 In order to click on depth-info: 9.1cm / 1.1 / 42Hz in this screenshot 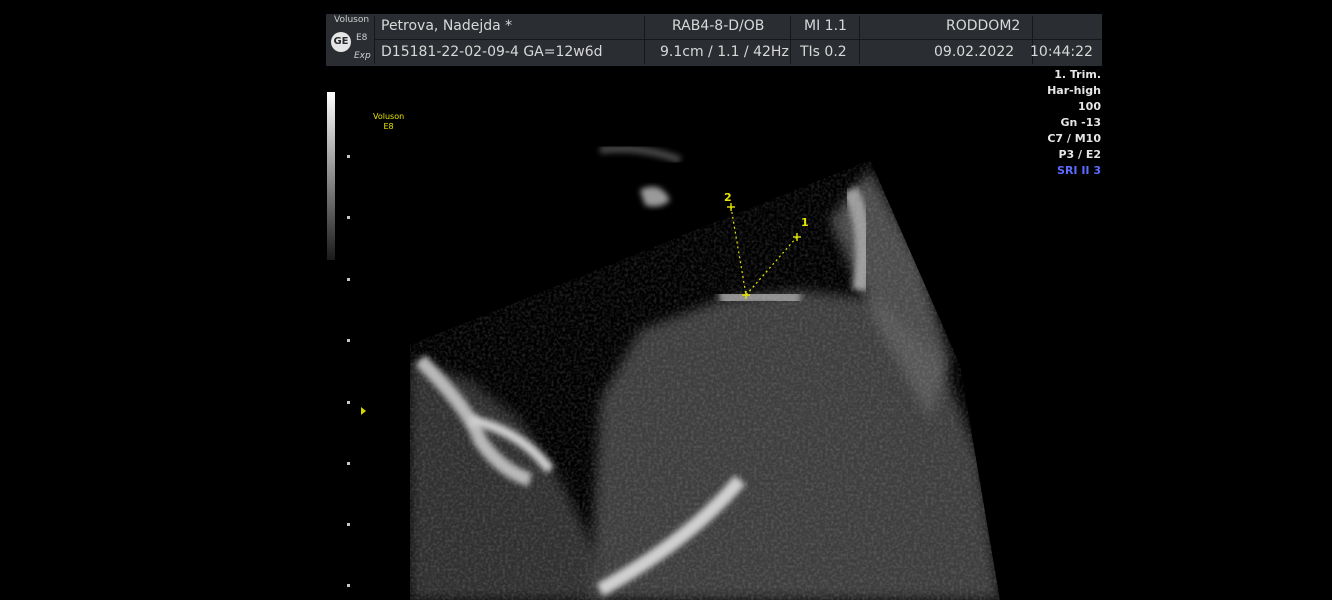, I will do `click(724, 52)`.